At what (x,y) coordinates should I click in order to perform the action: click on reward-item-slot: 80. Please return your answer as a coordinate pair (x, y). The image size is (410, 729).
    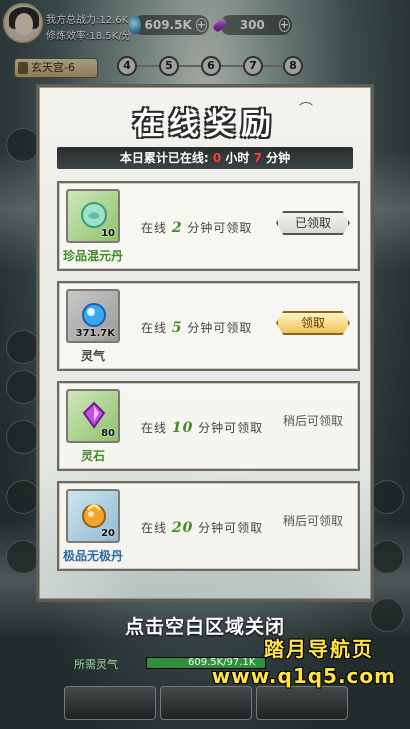
    Looking at the image, I should click on (93, 416).